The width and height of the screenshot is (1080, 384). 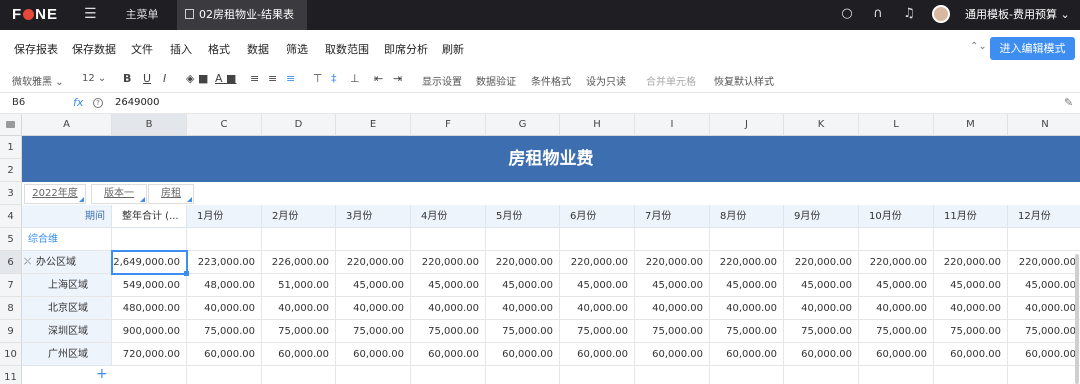 I want to click on column-header: G, so click(x=523, y=125).